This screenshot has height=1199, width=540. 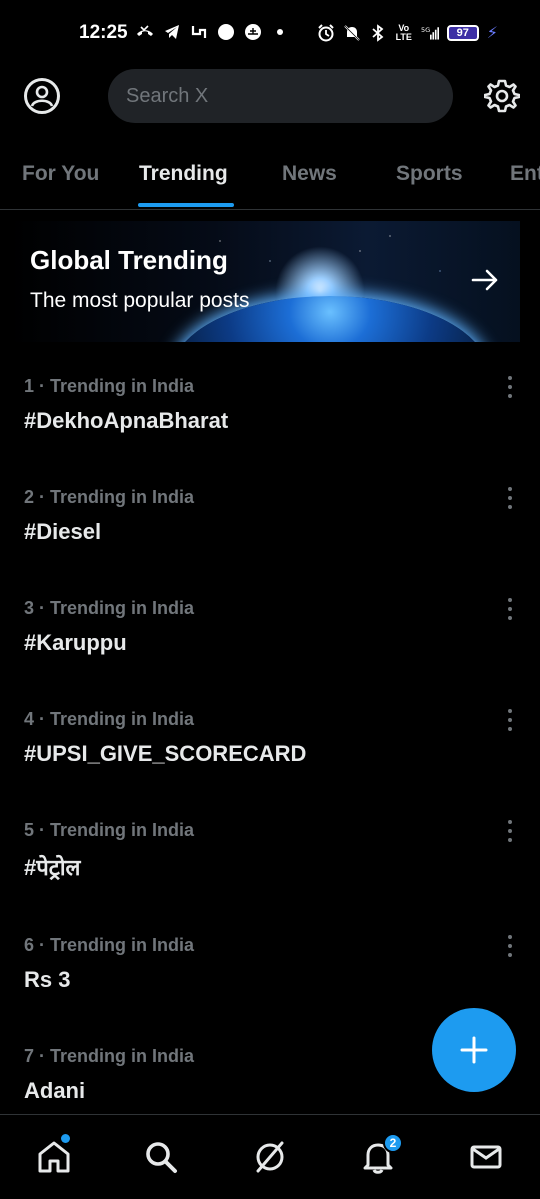 I want to click on trend-meta: 1 · Trending in India, so click(x=109, y=386).